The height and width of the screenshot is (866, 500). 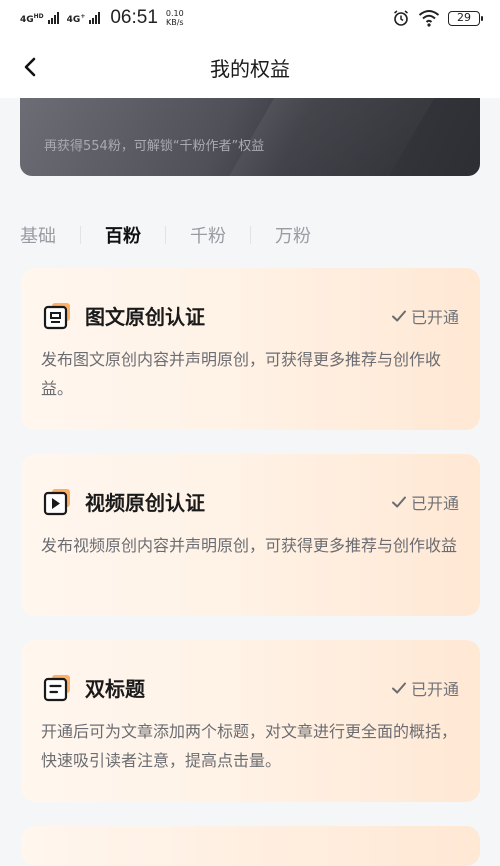 I want to click on video-icon, so click(x=56, y=502).